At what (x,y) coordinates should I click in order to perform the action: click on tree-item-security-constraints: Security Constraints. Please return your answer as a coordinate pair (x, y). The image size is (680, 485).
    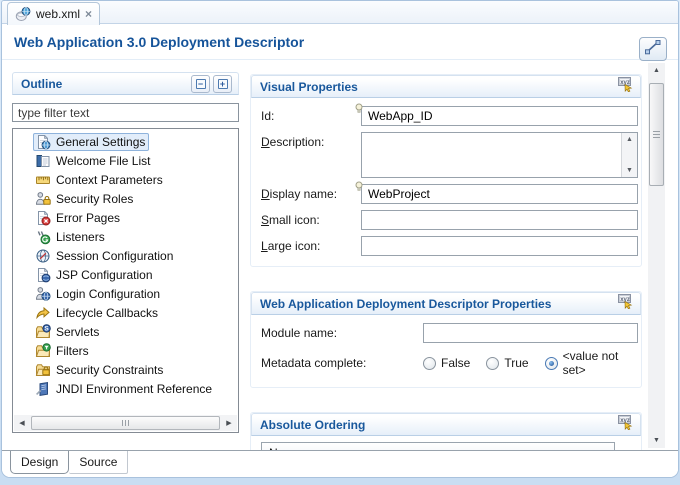
    Looking at the image, I should click on (125, 369).